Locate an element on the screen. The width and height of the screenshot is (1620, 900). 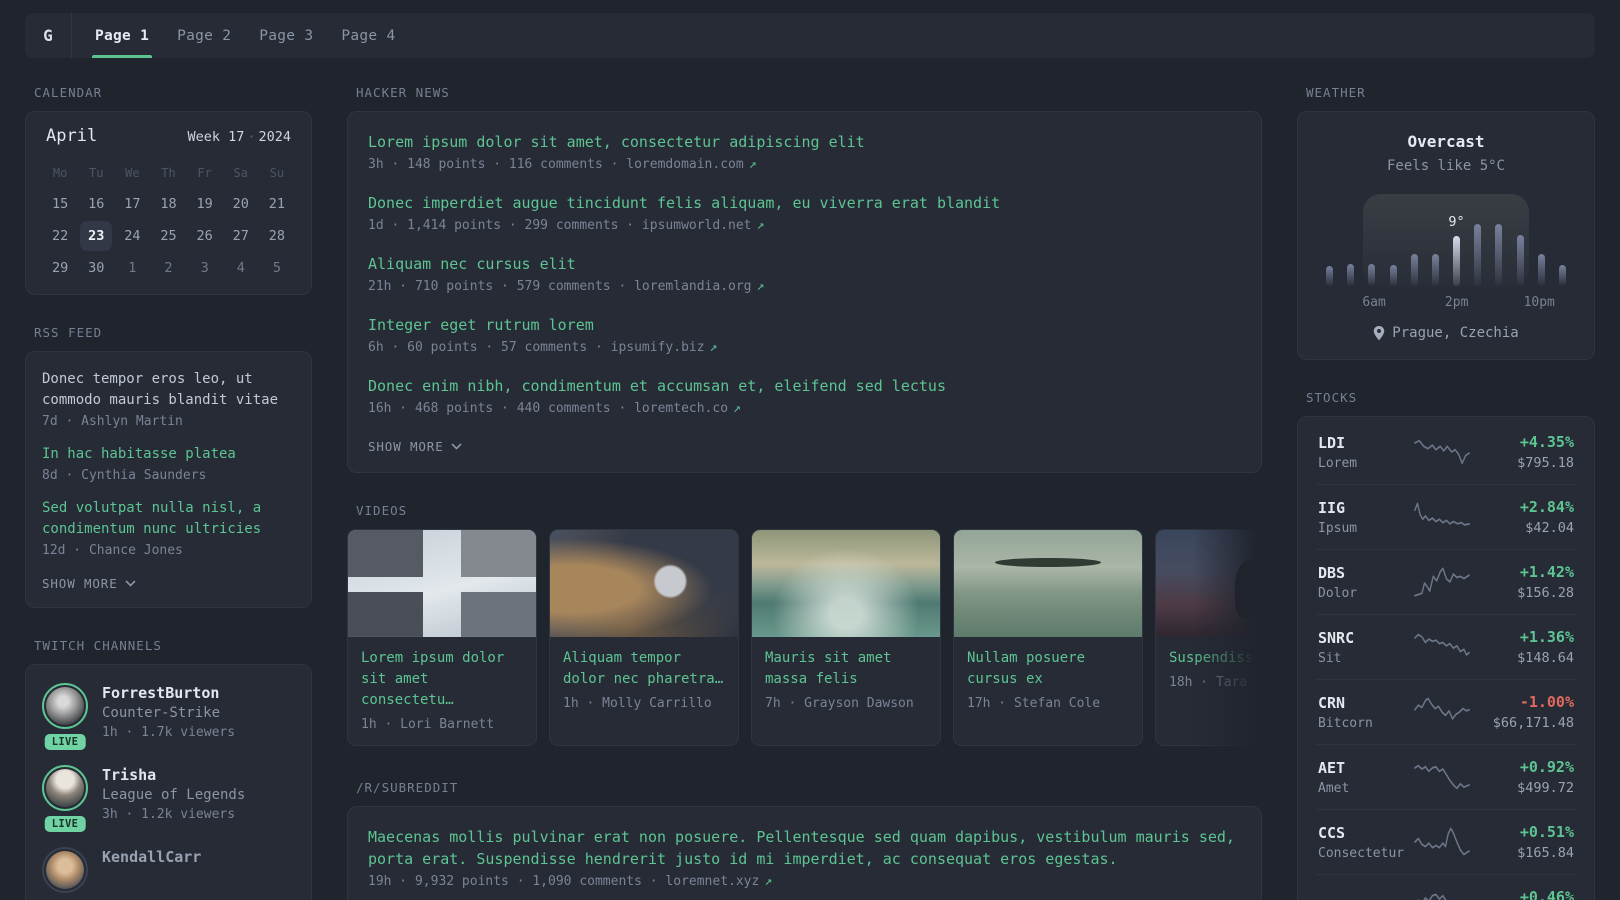
calendar-day: 29 is located at coordinates (60, 268).